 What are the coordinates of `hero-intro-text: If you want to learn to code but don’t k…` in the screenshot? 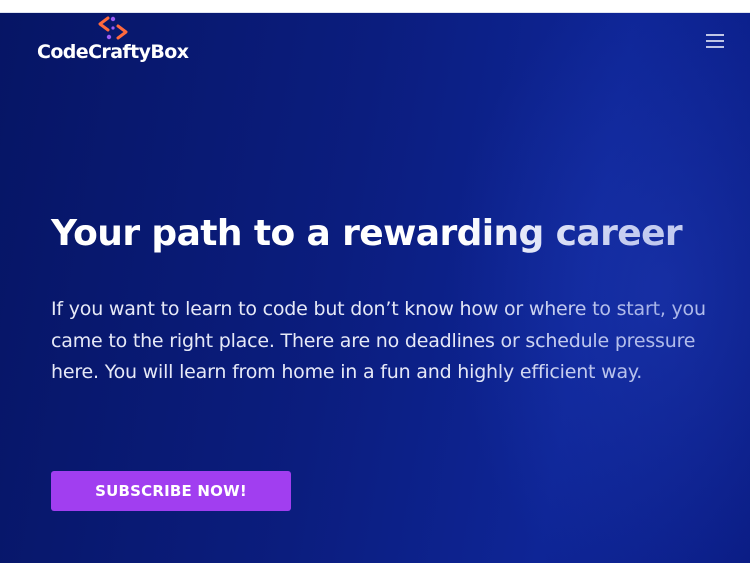 It's located at (378, 340).